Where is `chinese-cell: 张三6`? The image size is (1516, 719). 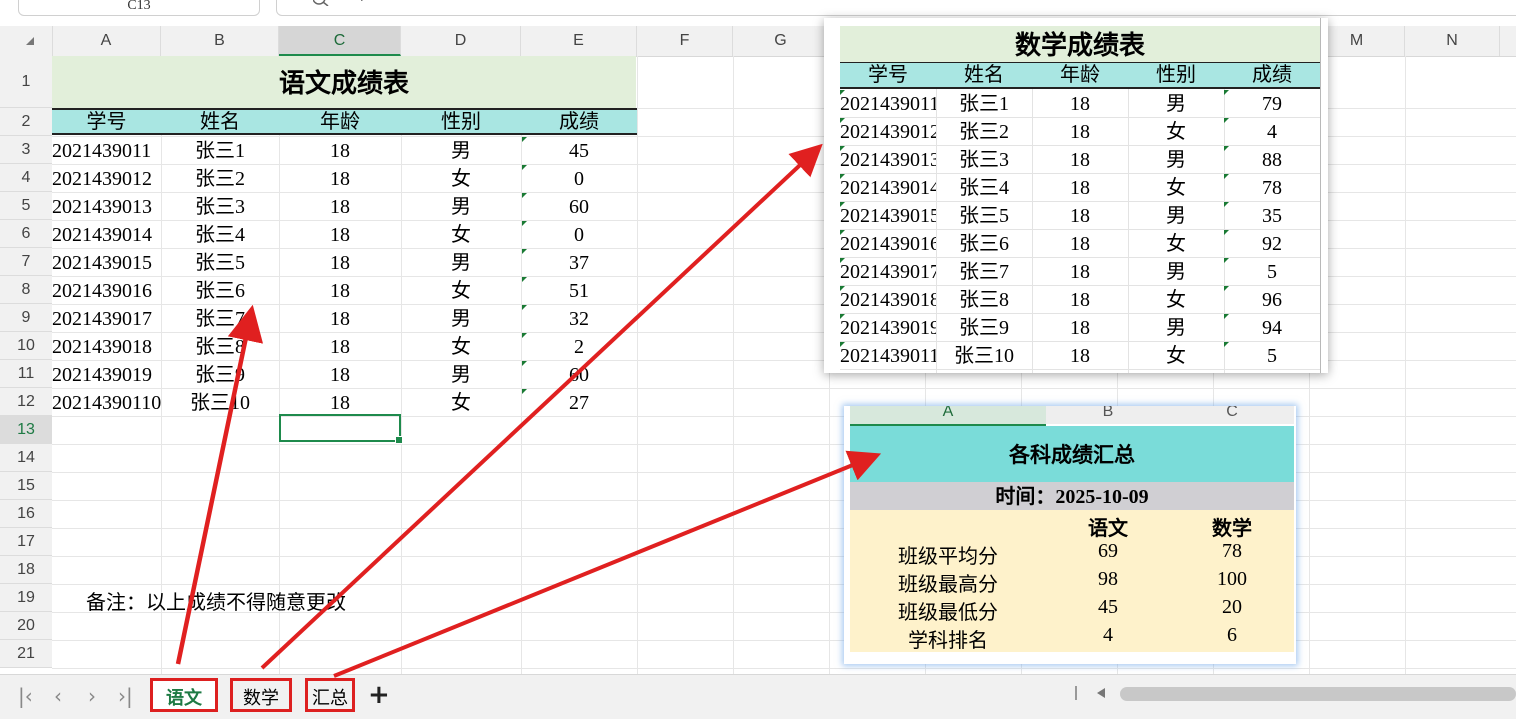
chinese-cell: 张三6 is located at coordinates (220, 290).